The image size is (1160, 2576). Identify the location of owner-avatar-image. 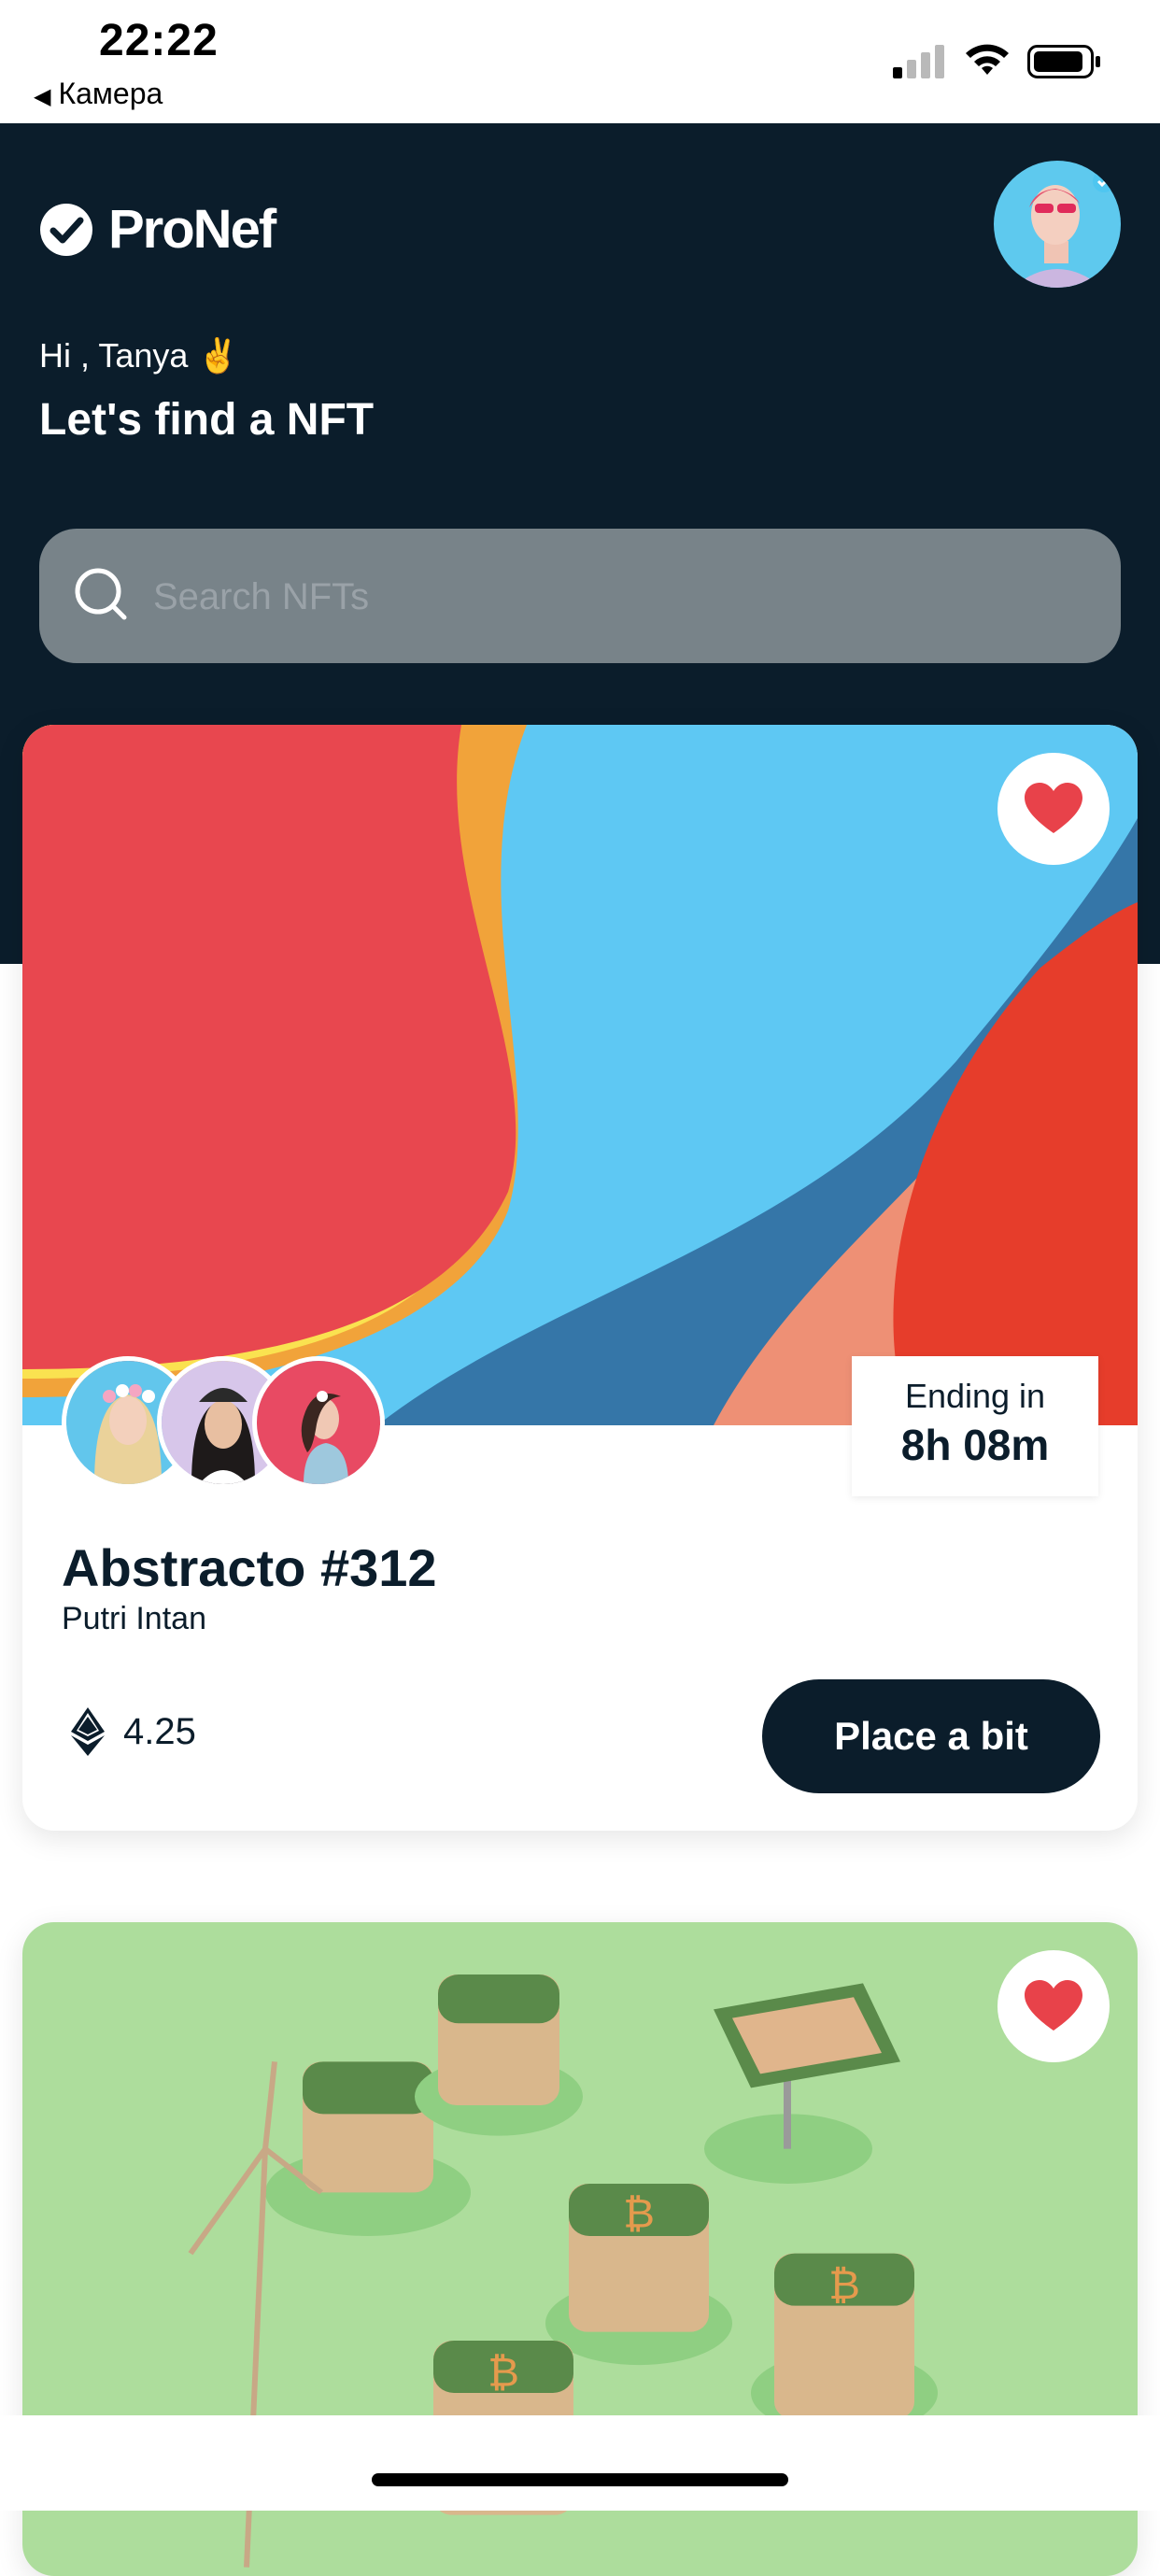
(319, 1422).